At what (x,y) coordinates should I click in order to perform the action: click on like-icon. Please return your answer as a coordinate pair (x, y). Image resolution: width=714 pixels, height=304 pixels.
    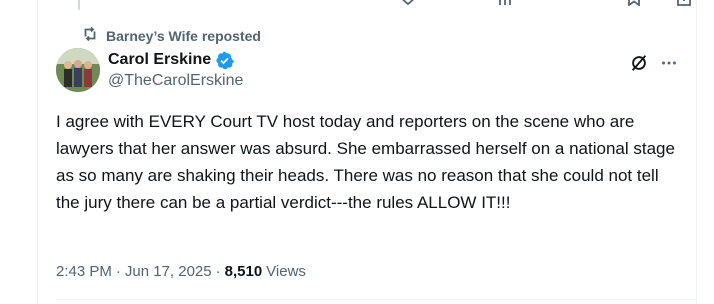
    Looking at the image, I should click on (408, 3).